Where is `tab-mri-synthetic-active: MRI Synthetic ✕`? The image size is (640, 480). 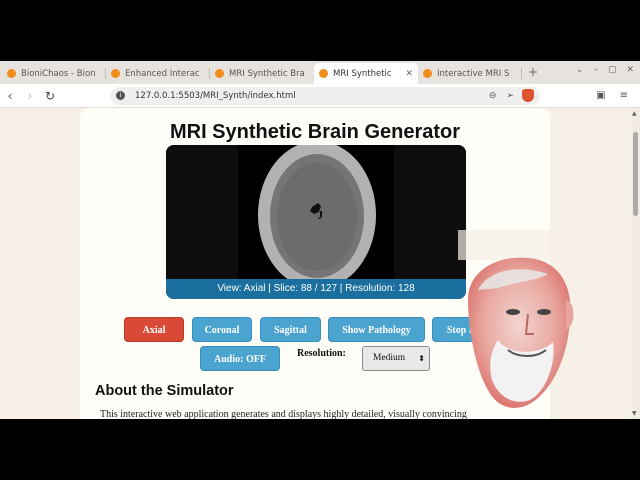 tab-mri-synthetic-active: MRI Synthetic ✕ is located at coordinates (366, 73).